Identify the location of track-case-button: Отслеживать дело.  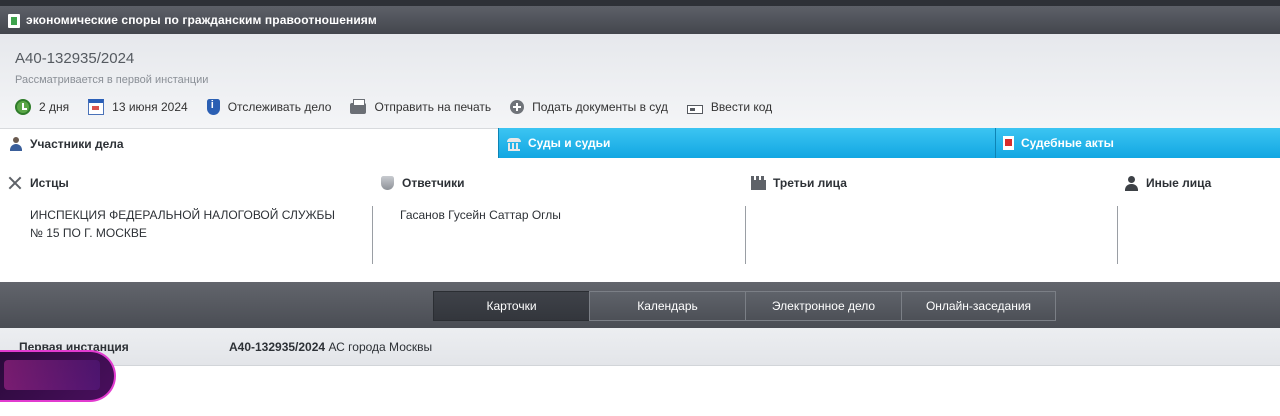
(269, 107).